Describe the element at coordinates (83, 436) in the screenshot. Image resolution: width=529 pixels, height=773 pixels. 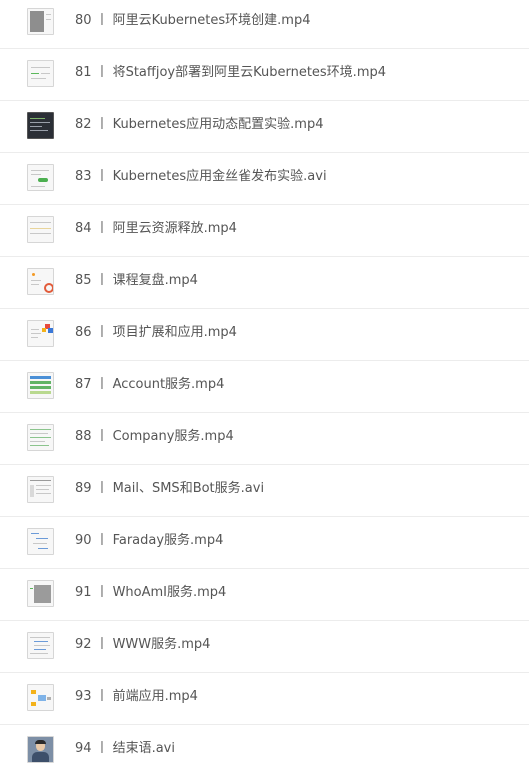
I see `file-index: 88` at that location.